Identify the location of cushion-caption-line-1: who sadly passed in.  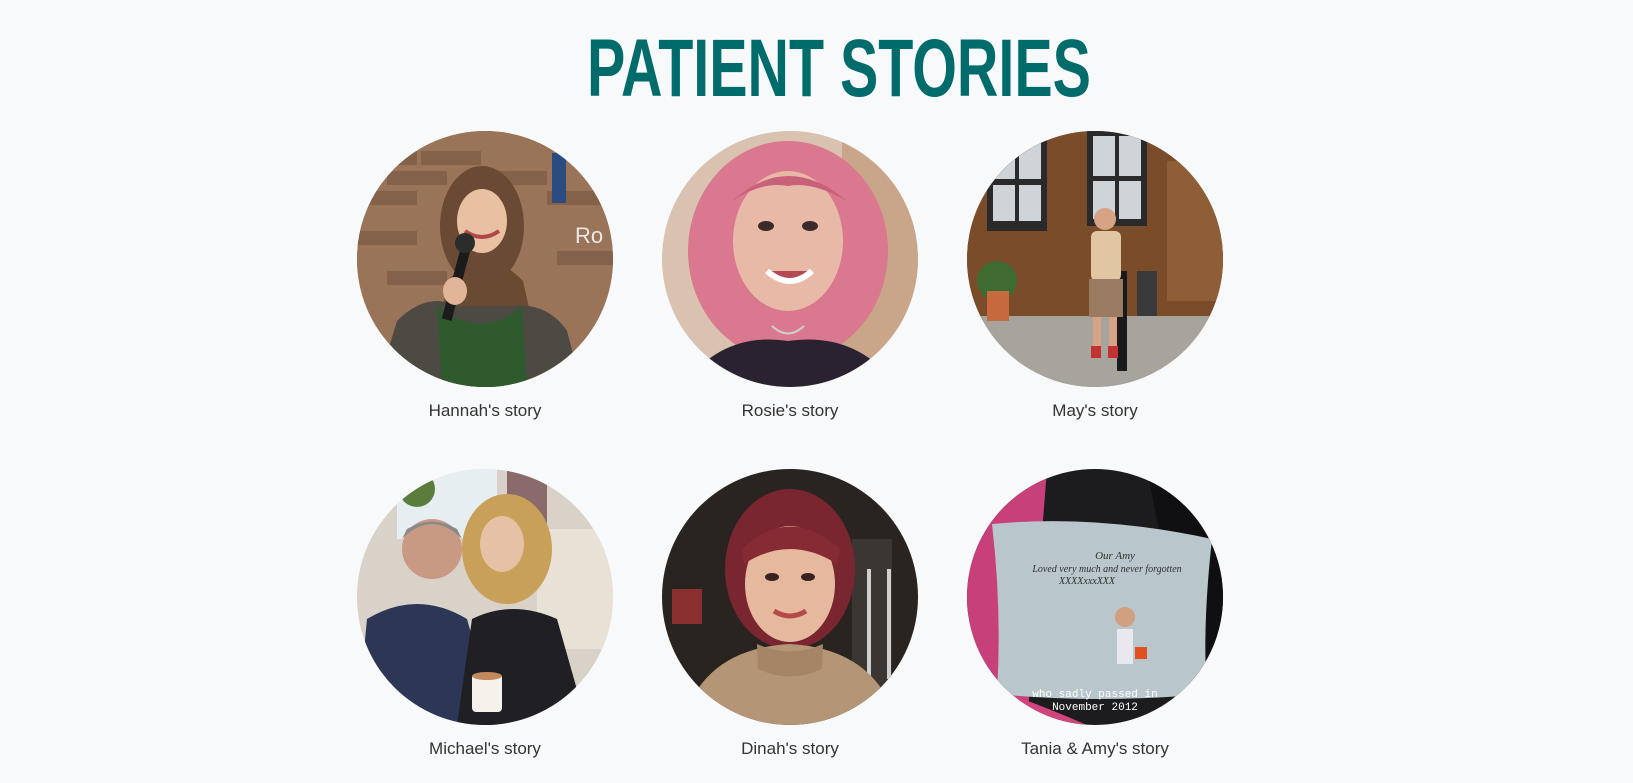
(1094, 695).